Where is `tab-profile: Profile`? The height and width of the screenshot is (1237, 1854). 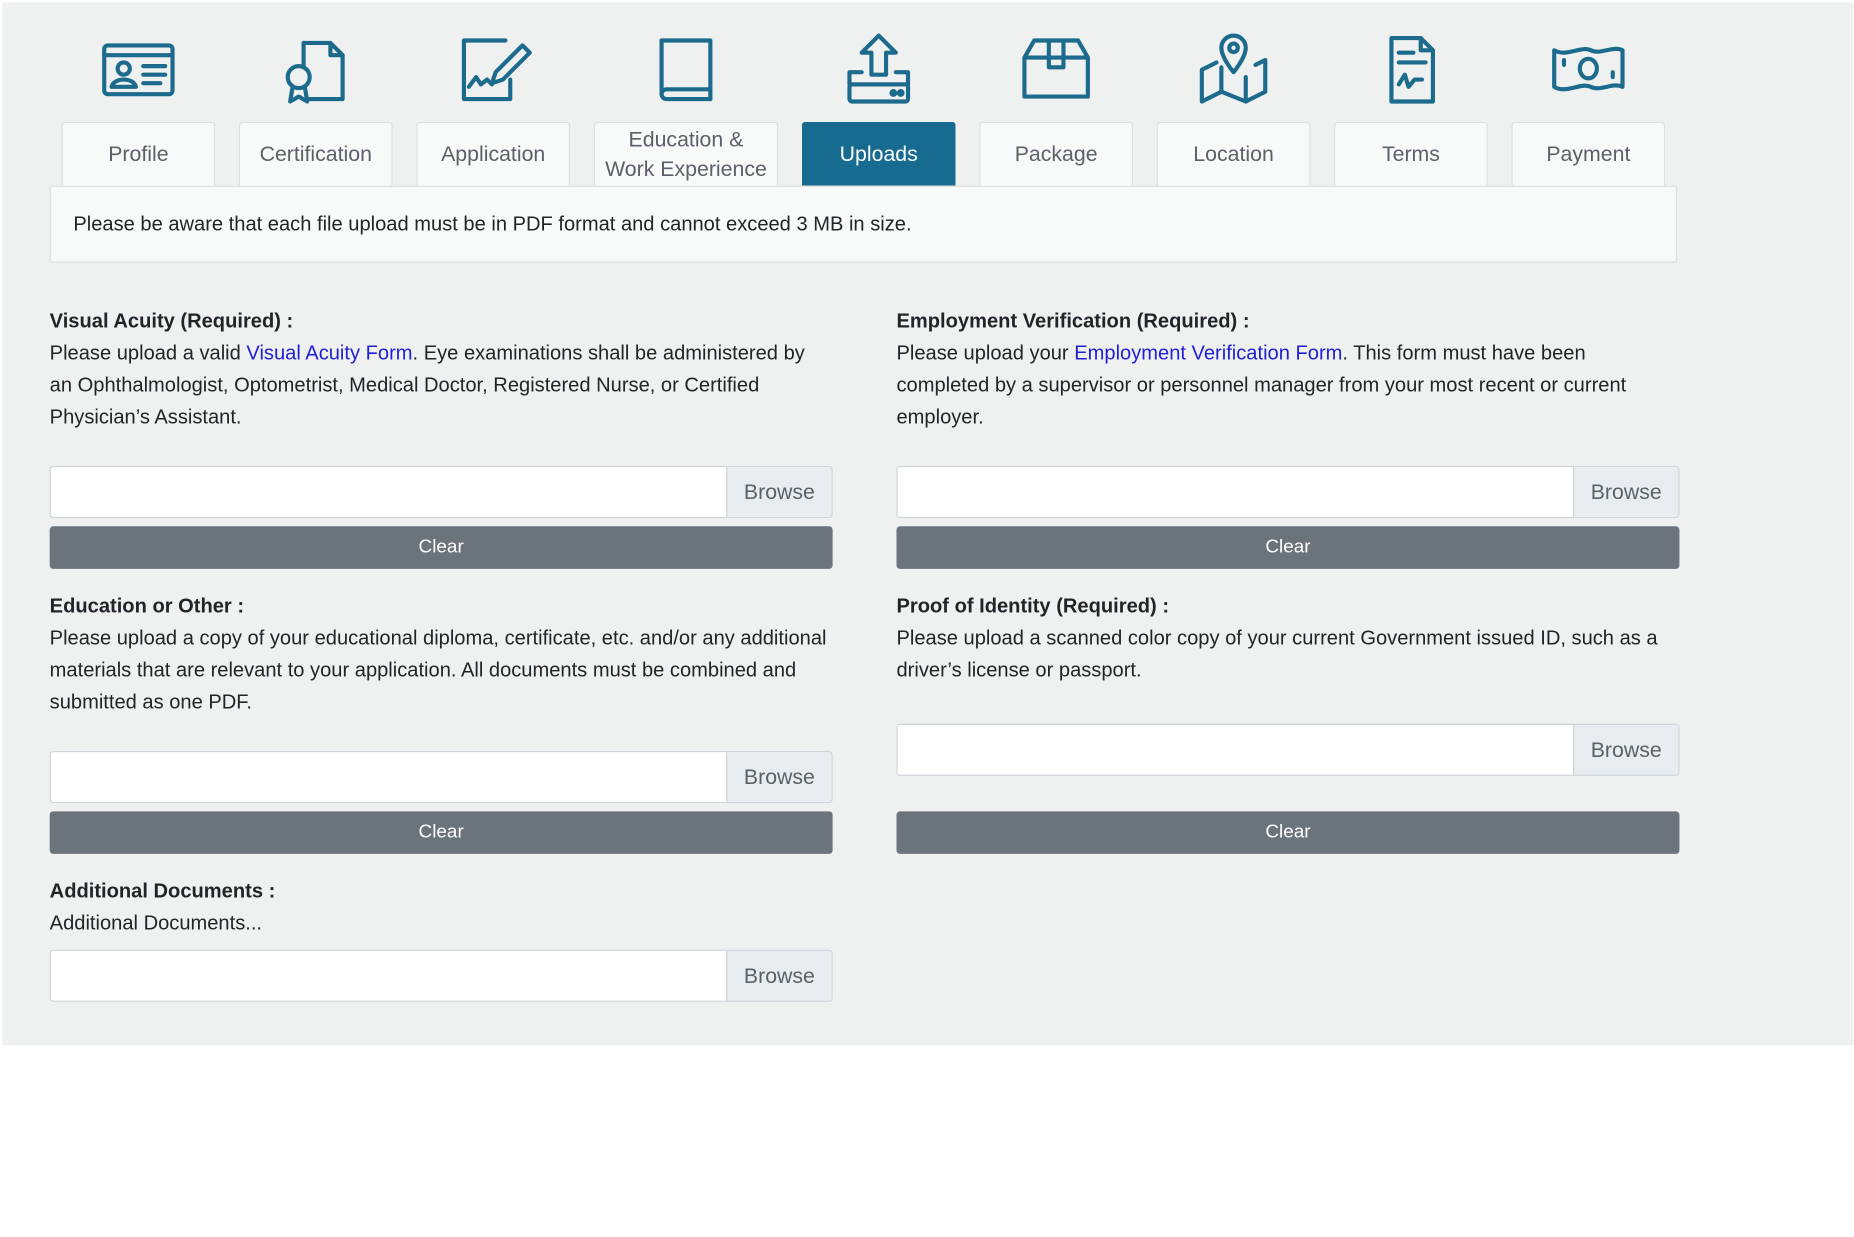 tab-profile: Profile is located at coordinates (138, 153).